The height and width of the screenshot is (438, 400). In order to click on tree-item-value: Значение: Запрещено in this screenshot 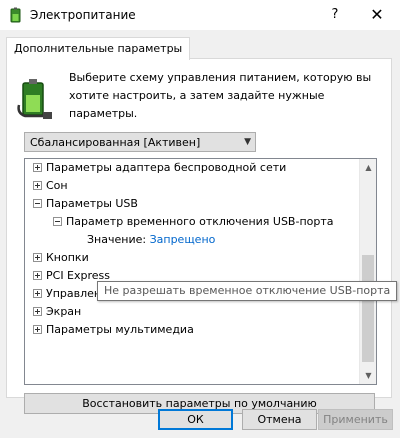, I will do `click(151, 240)`.